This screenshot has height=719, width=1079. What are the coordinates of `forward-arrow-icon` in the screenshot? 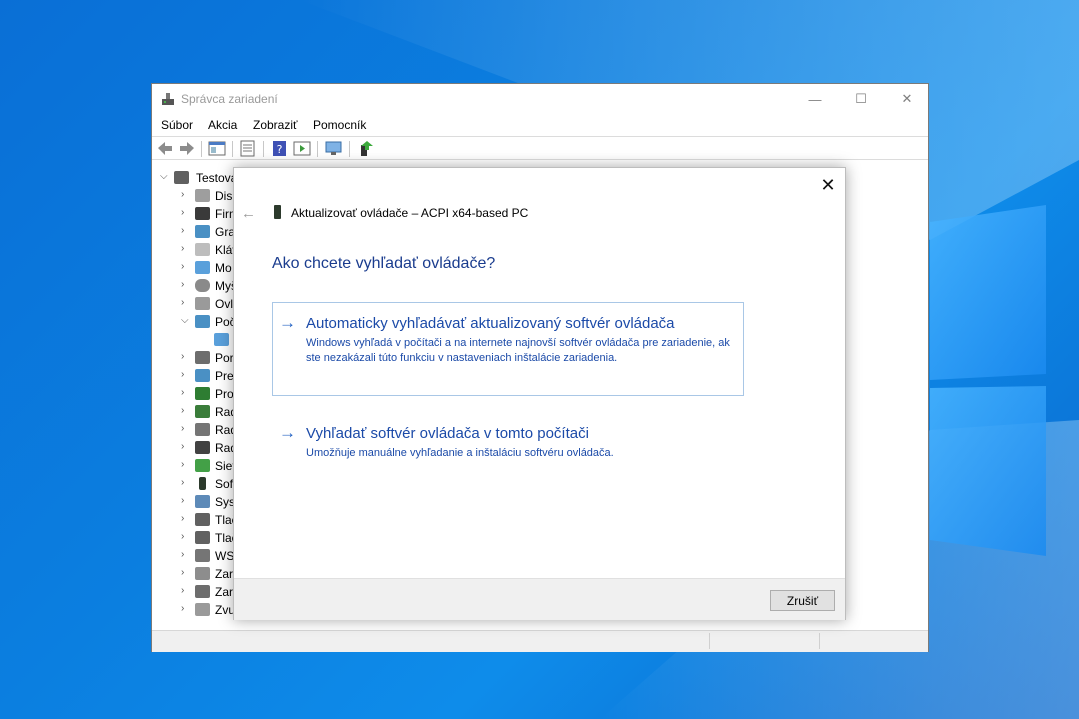 It's located at (187, 148).